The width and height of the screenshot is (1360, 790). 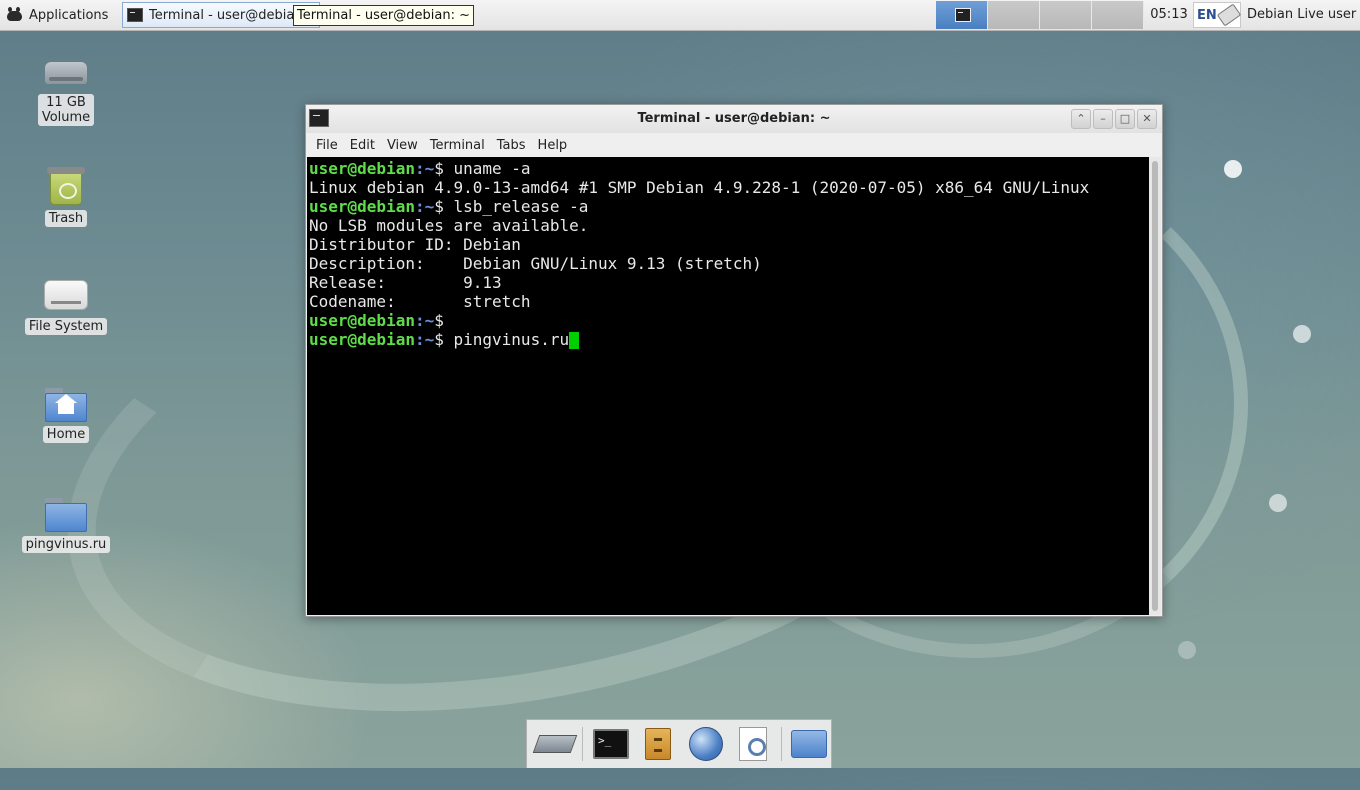 I want to click on terminal-line-text: $ lsb_release -a, so click(x=511, y=206).